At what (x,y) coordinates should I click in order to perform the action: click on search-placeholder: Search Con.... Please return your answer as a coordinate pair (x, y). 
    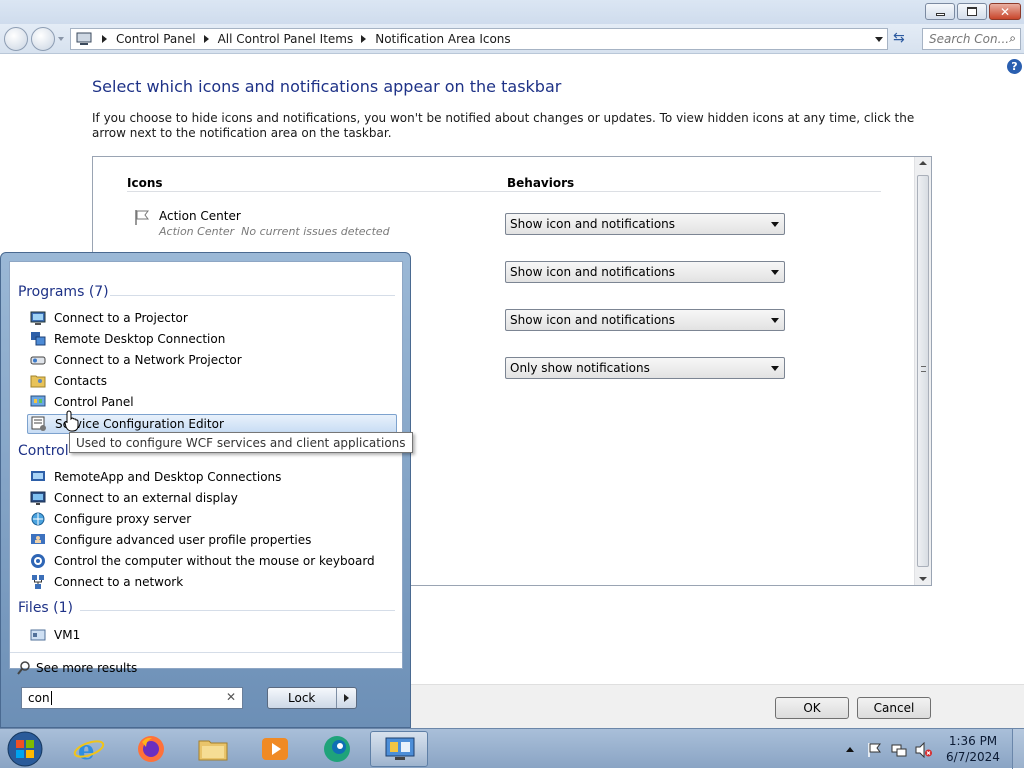
    Looking at the image, I should click on (969, 39).